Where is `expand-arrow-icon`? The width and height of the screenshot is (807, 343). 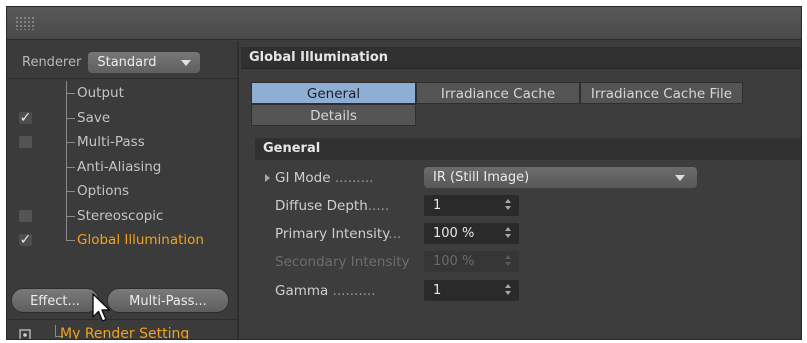
expand-arrow-icon is located at coordinates (267, 178).